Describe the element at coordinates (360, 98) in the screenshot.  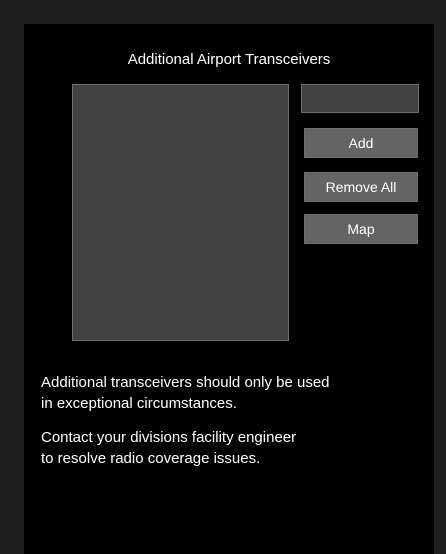
I see `transceiver-input` at that location.